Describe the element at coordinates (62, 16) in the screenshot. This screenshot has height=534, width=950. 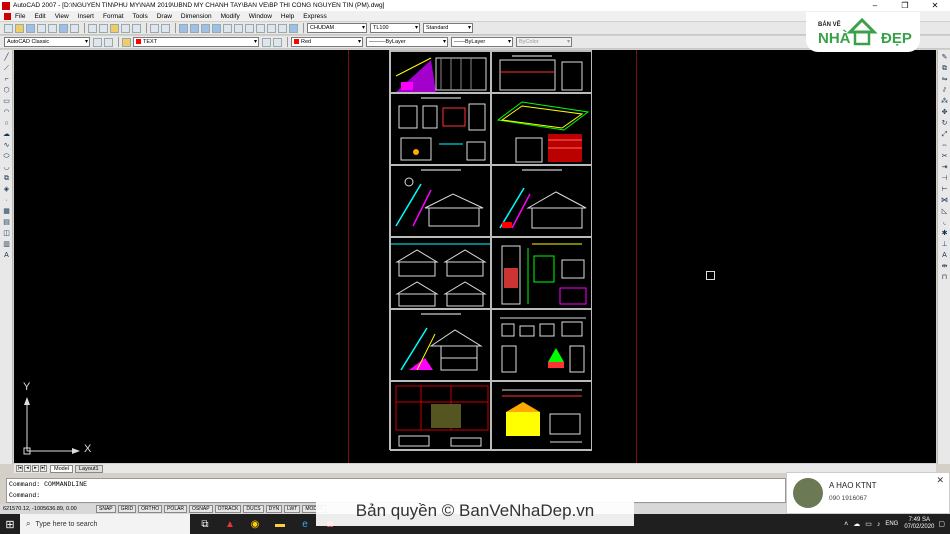
I see `menu-view: View` at that location.